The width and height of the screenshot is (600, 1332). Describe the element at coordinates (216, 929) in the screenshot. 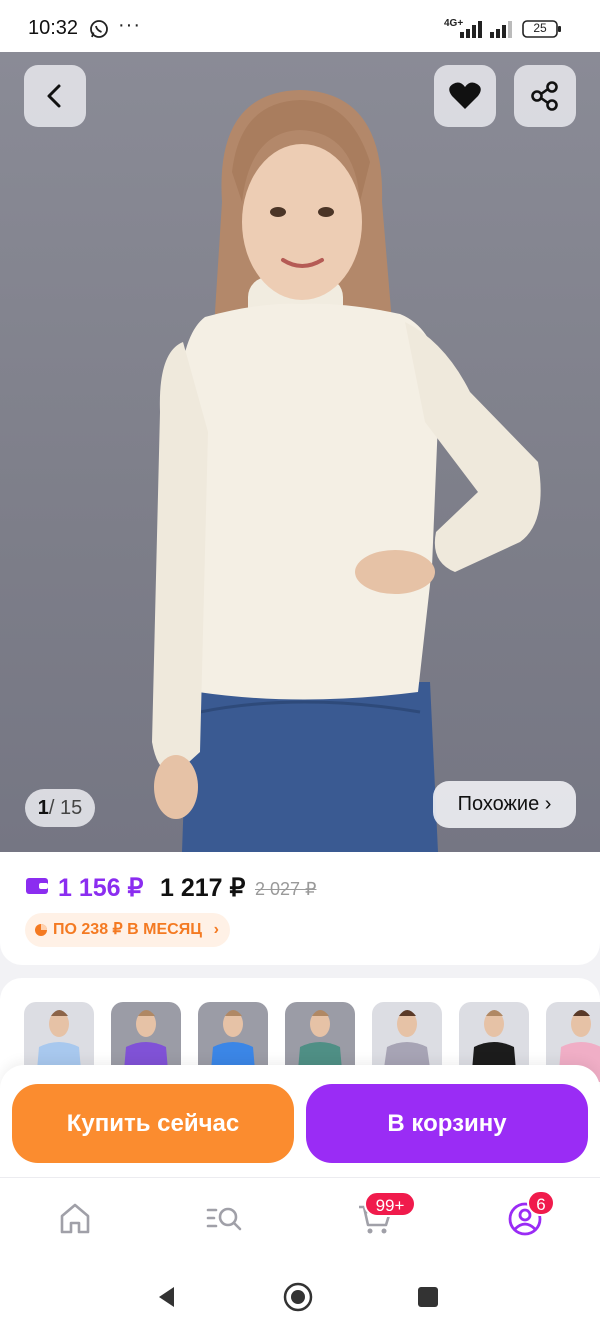

I see `chevron-right-icon: ›` at that location.